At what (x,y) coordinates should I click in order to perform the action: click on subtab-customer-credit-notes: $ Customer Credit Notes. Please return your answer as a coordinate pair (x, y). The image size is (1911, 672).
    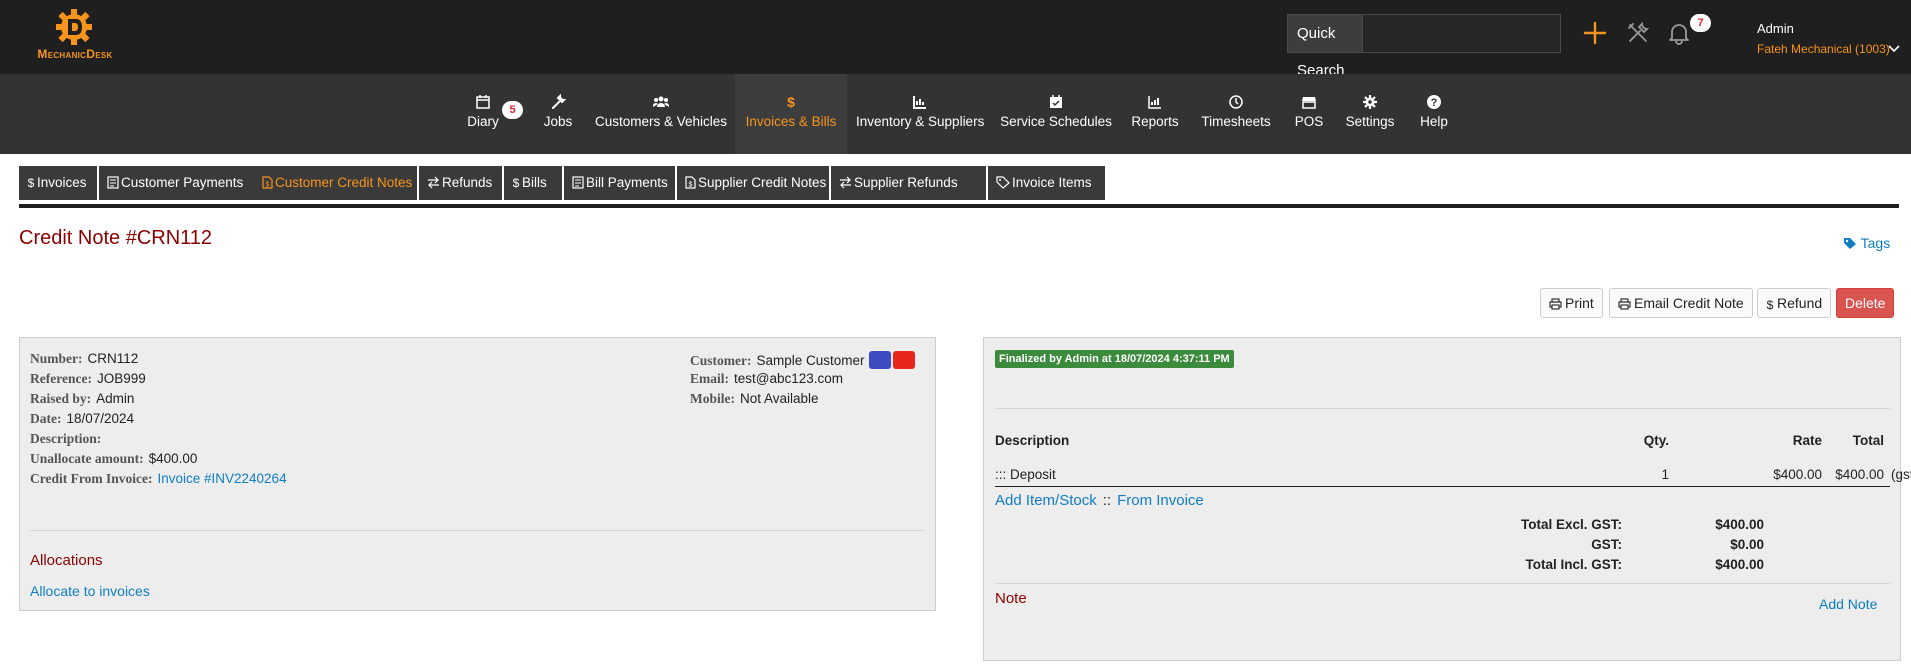
    Looking at the image, I should click on (335, 183).